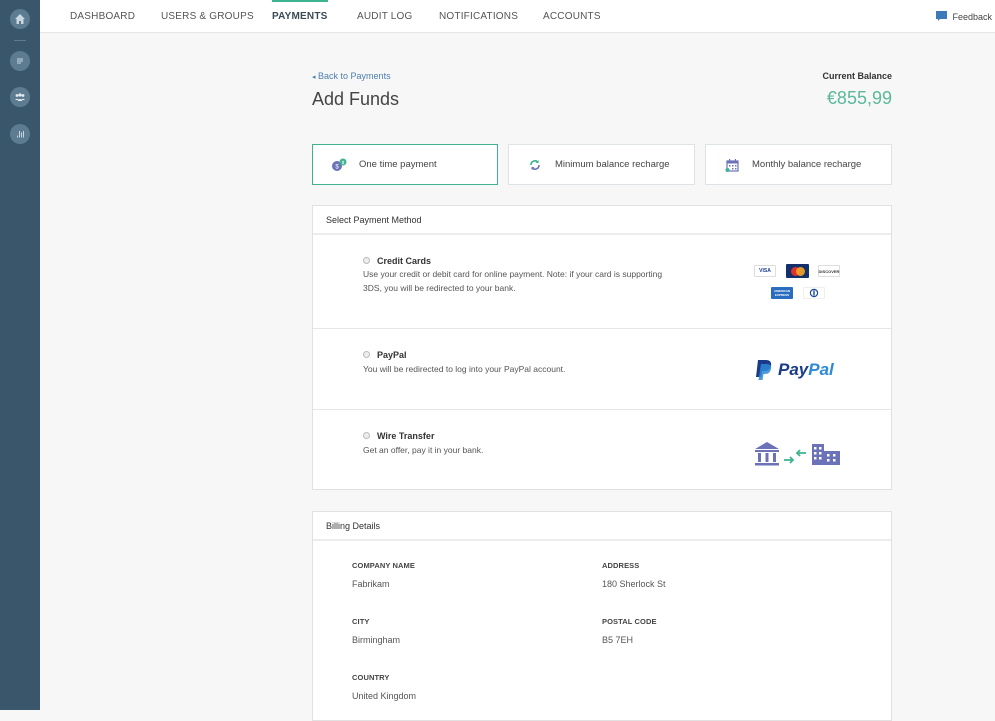 Image resolution: width=995 pixels, height=721 pixels. Describe the element at coordinates (300, 16) in the screenshot. I see `nav-payments: PAYMENTS` at that location.